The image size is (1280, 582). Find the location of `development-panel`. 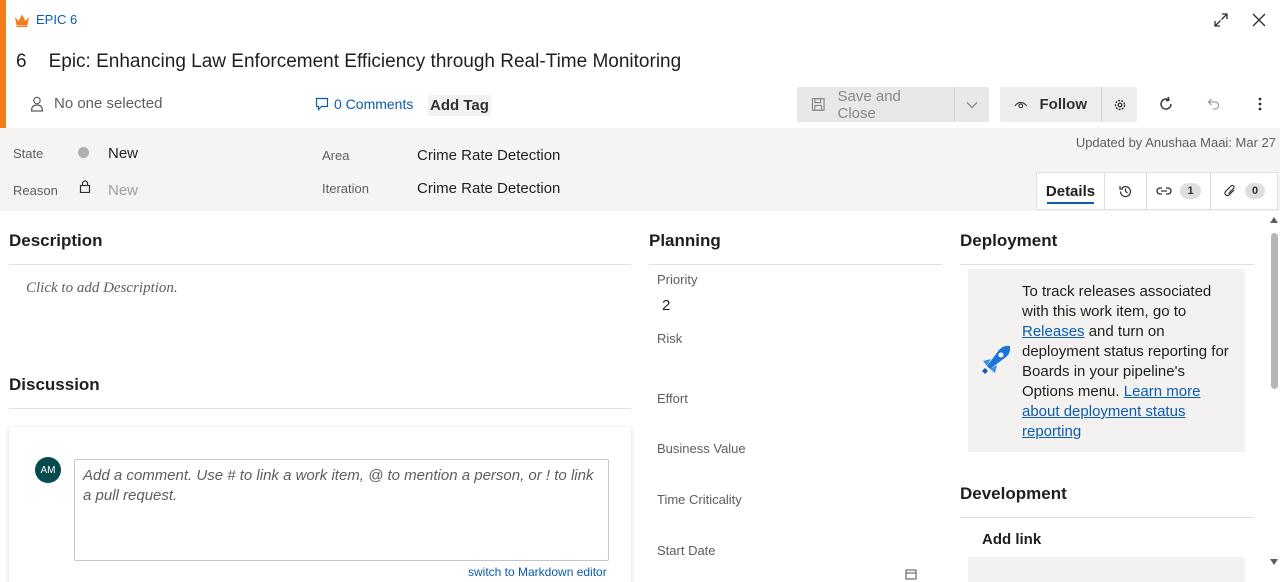

development-panel is located at coordinates (1106, 569).